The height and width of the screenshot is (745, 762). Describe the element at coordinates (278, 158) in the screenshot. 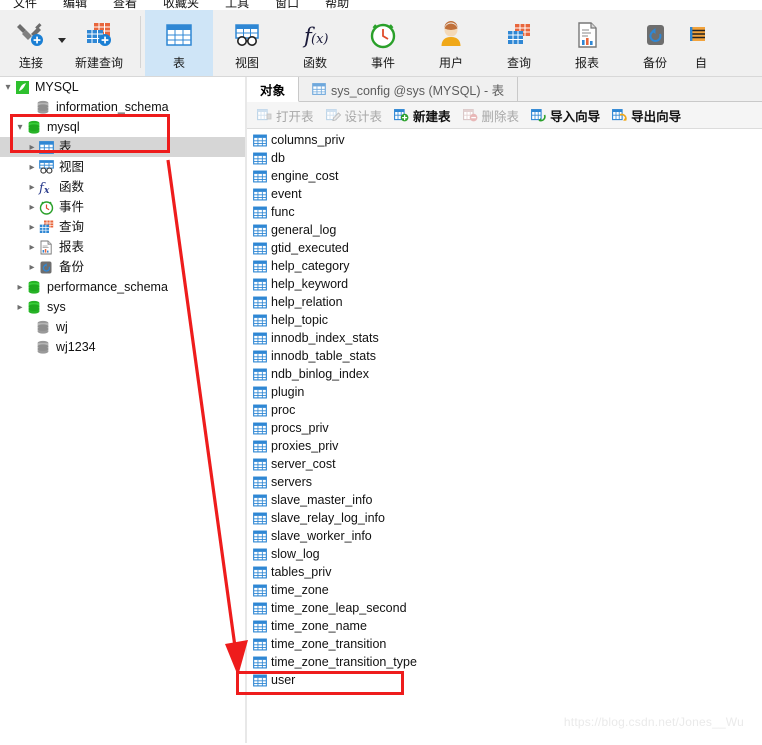

I see `table-list-item-label: db` at that location.